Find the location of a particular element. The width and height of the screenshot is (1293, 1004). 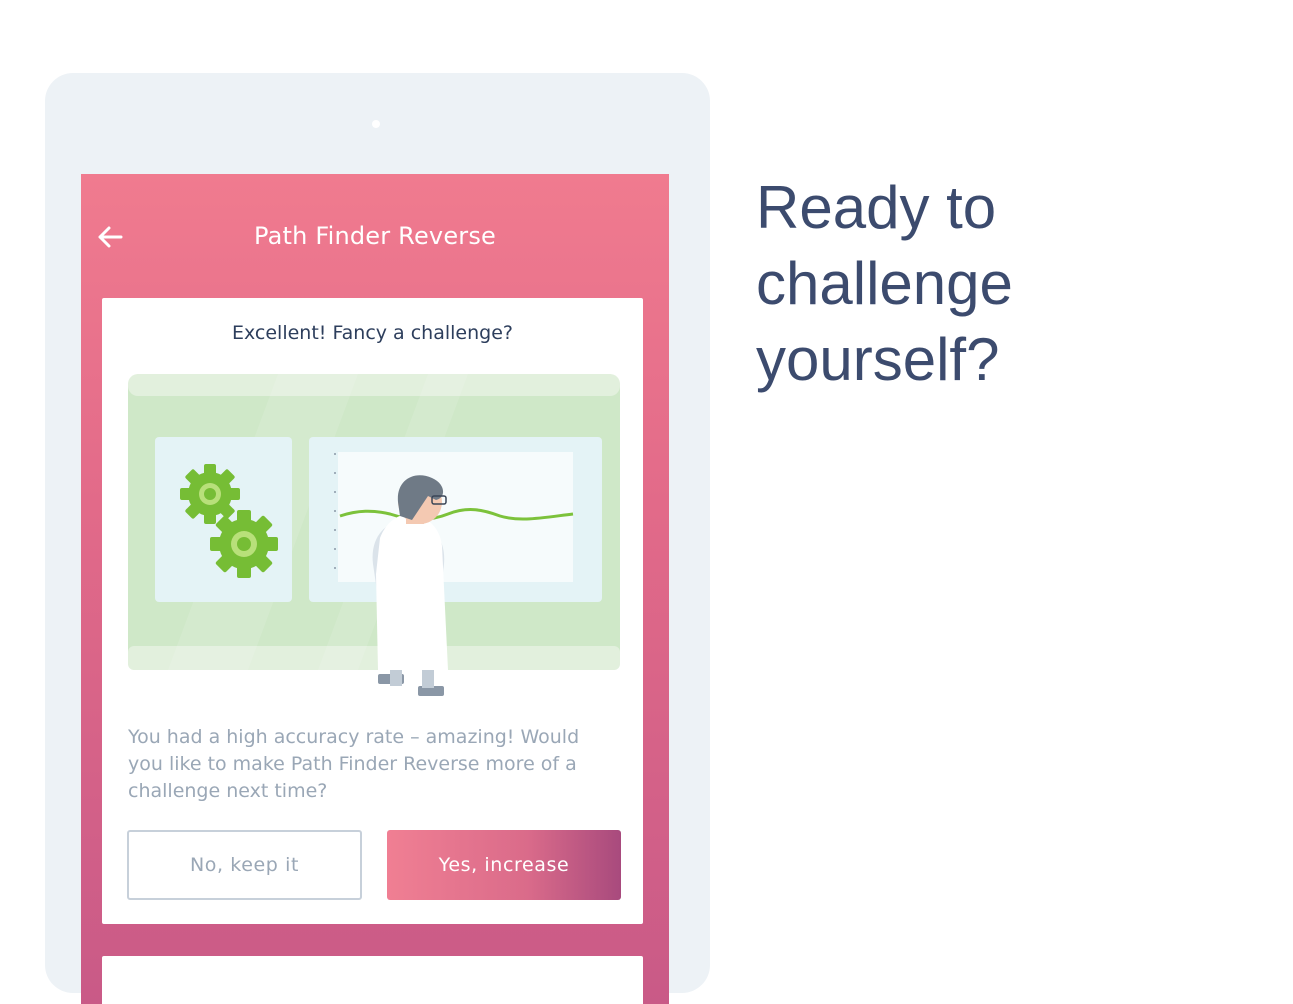

arrow-left-icon is located at coordinates (110, 237).